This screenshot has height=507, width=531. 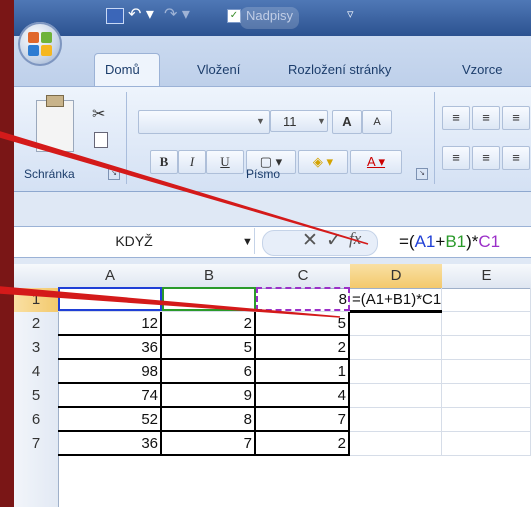 I want to click on office-logo-icon, so click(x=40, y=44).